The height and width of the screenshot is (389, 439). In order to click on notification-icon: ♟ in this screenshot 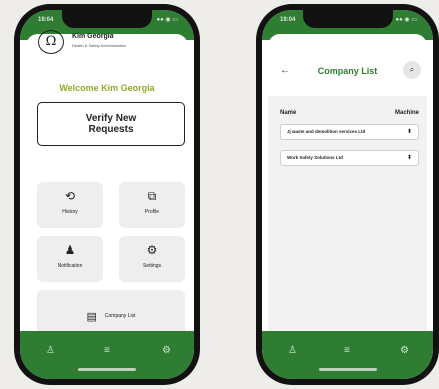, I will do `click(70, 250)`.